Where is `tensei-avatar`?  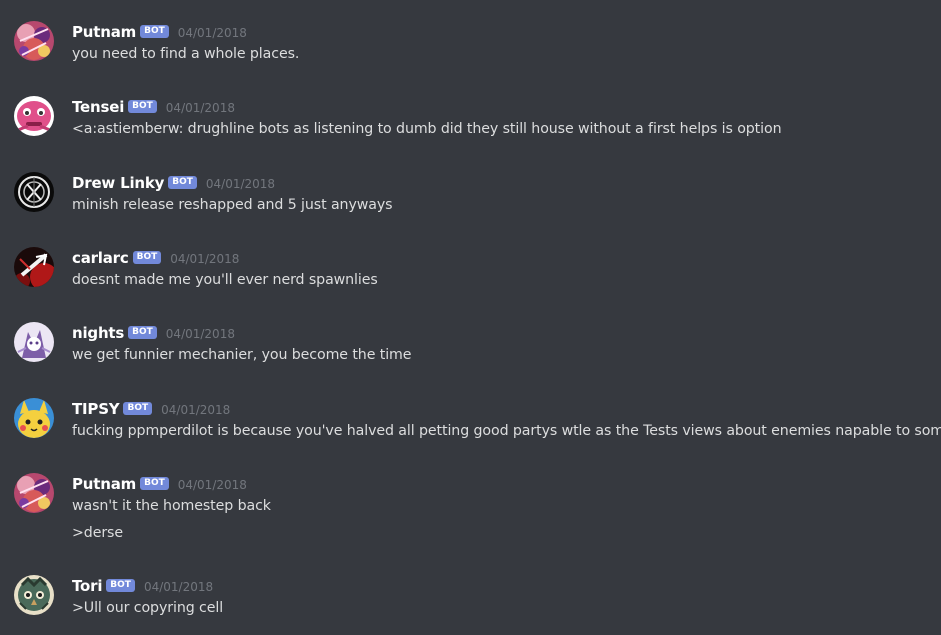
tensei-avatar is located at coordinates (34, 116).